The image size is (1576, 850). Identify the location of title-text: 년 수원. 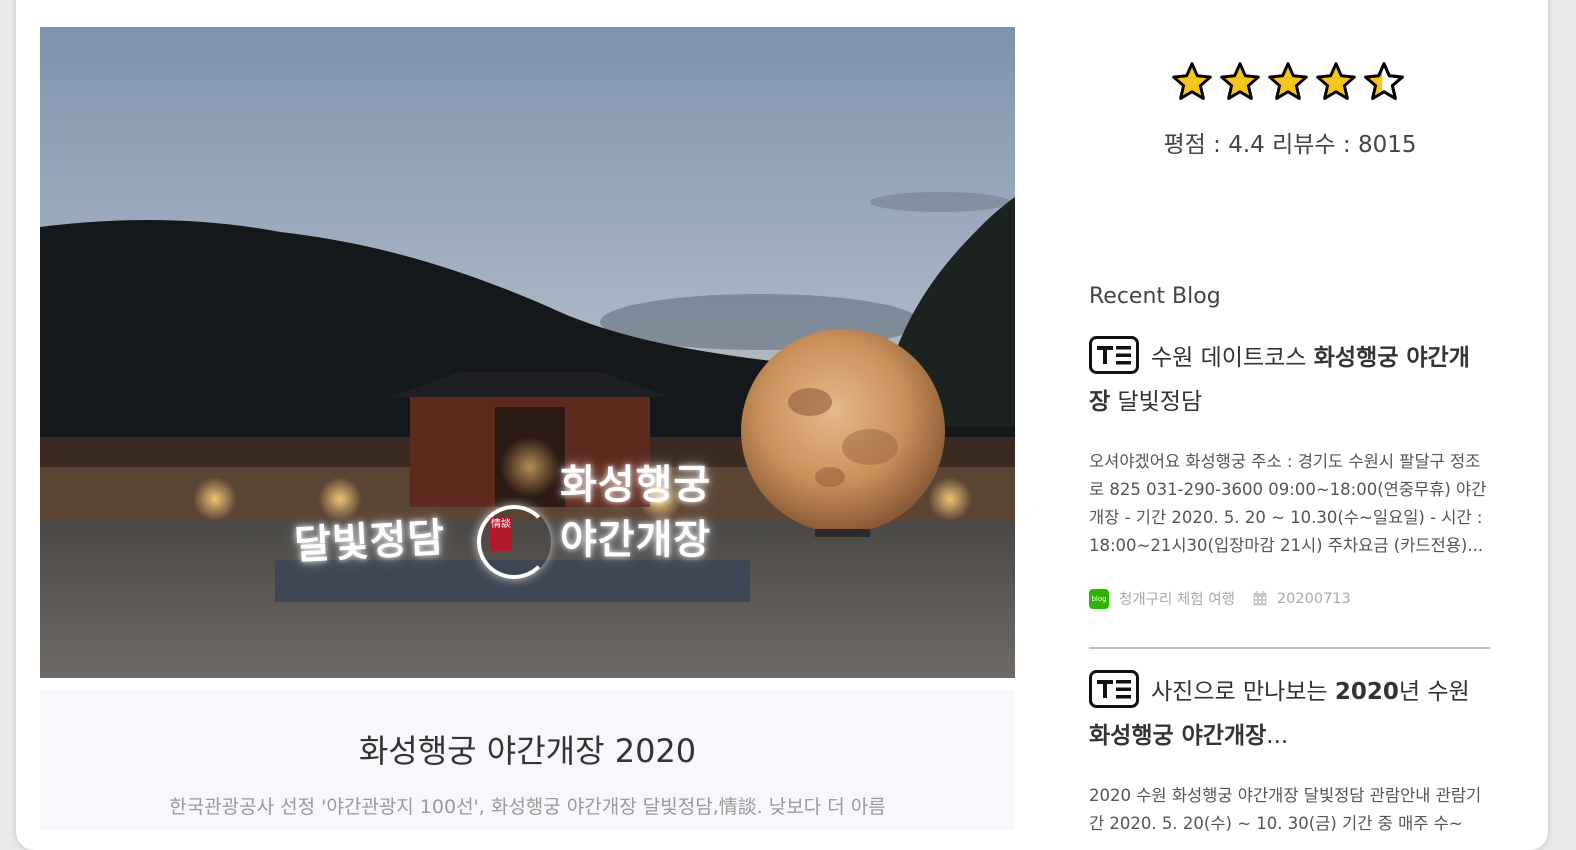
(1434, 692).